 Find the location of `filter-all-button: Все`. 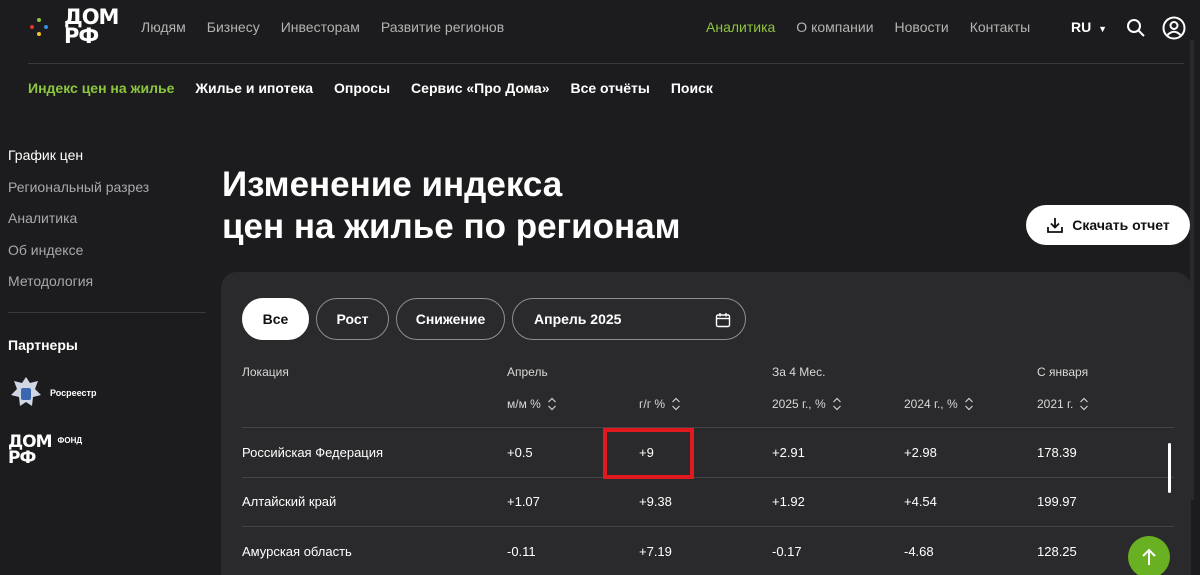

filter-all-button: Все is located at coordinates (275, 319).